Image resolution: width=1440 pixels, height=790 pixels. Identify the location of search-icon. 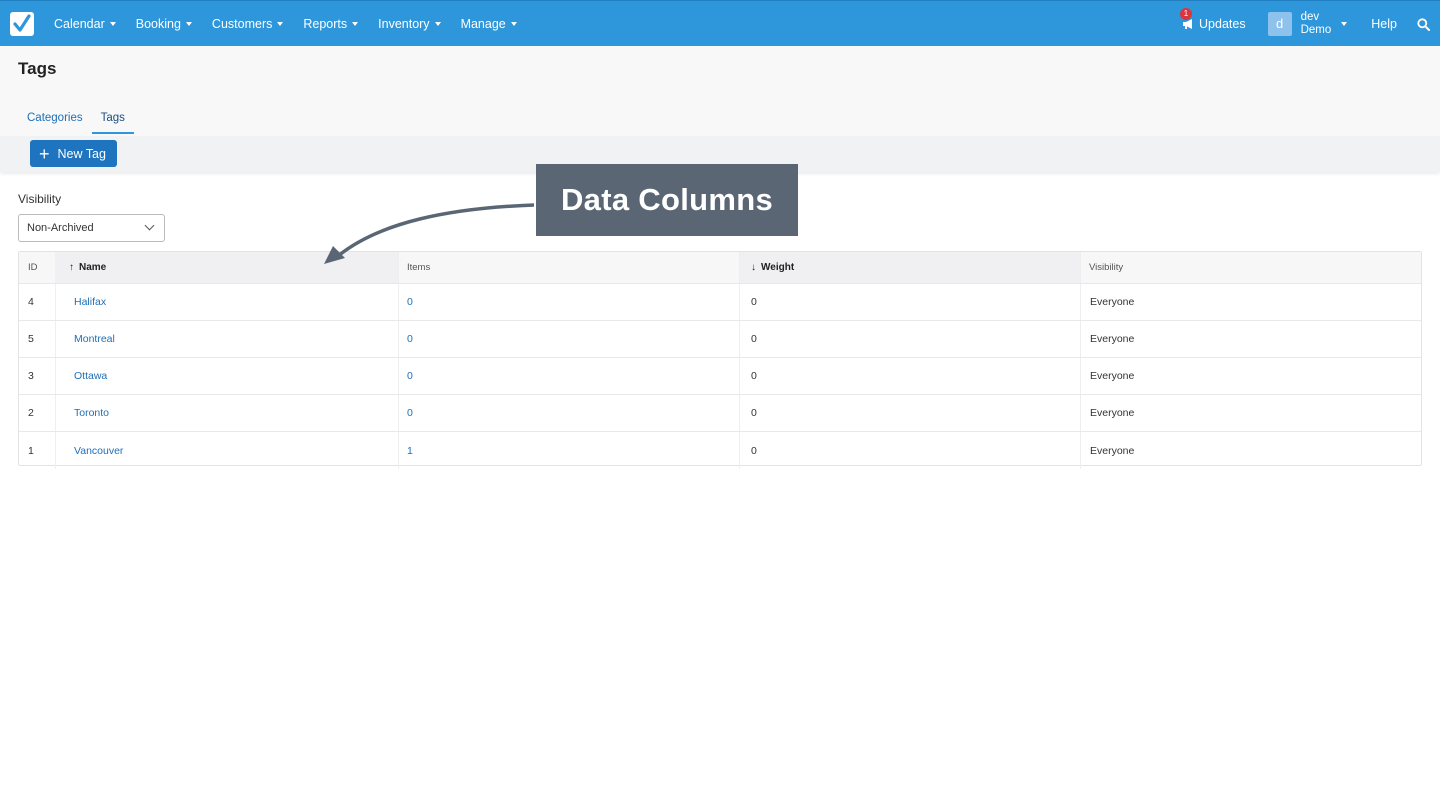
(1425, 24).